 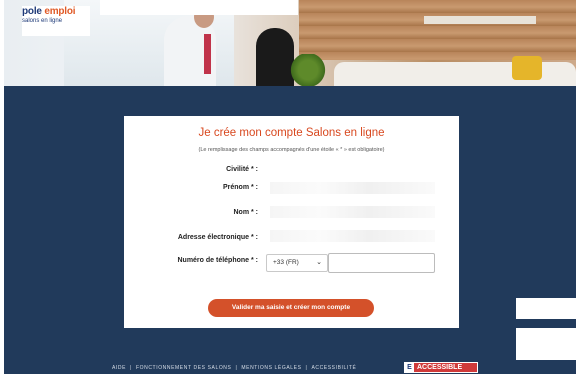 I want to click on country-code-value: +33 (FR), so click(x=286, y=262).